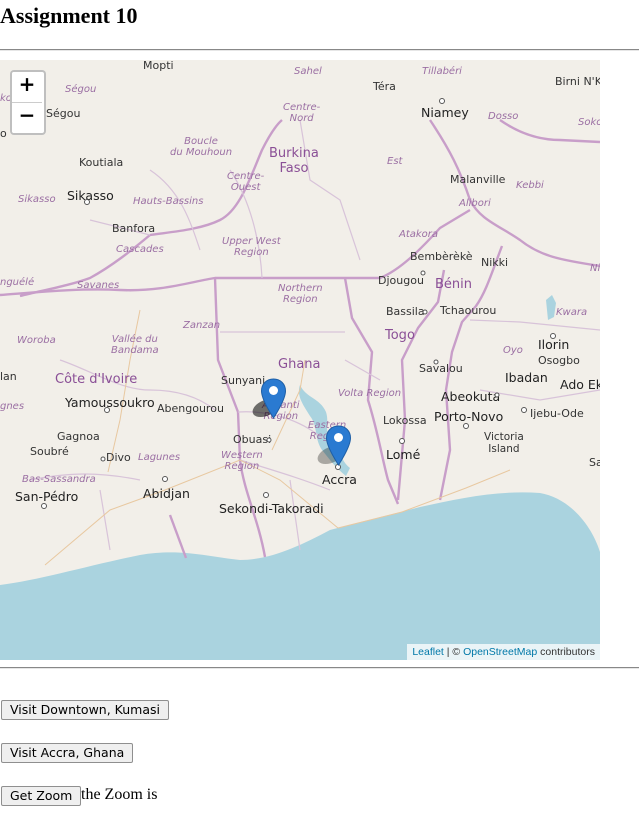  Describe the element at coordinates (271, 508) in the screenshot. I see `label-sekondi: Sekondi-Takoradi` at that location.